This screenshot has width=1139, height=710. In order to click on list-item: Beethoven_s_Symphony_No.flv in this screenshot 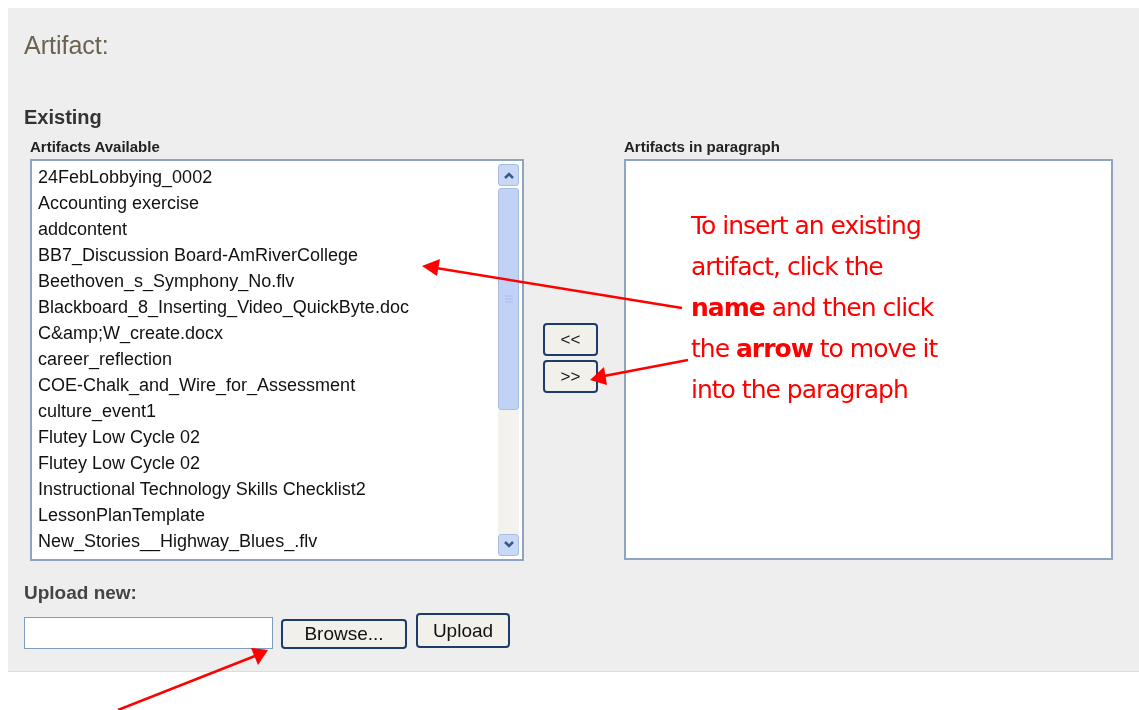, I will do `click(268, 281)`.